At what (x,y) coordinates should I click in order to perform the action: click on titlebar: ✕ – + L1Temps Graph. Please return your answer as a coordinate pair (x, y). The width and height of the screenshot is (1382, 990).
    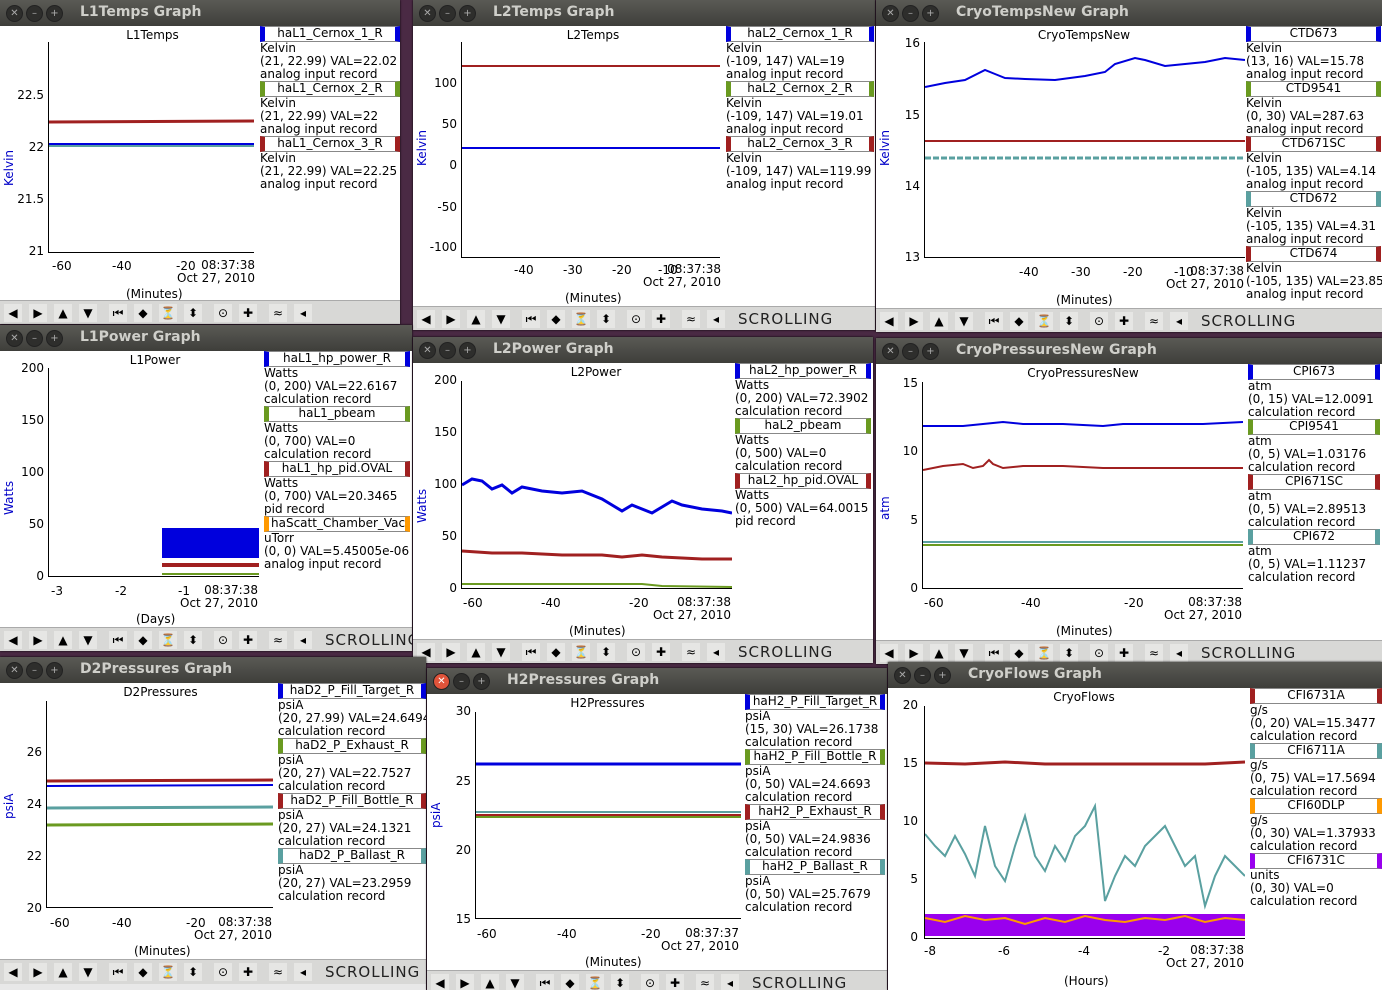
    Looking at the image, I should click on (200, 13).